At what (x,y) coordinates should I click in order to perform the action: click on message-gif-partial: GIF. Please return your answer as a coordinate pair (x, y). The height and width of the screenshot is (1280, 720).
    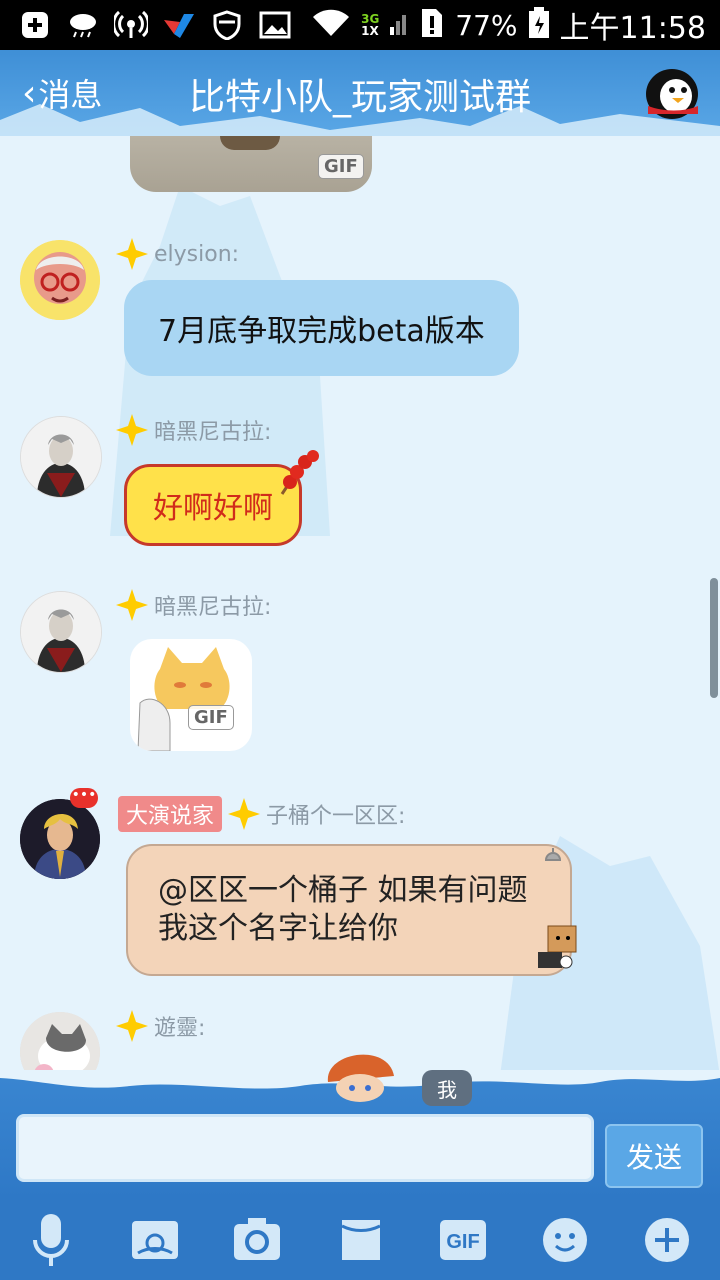
    Looking at the image, I should click on (251, 164).